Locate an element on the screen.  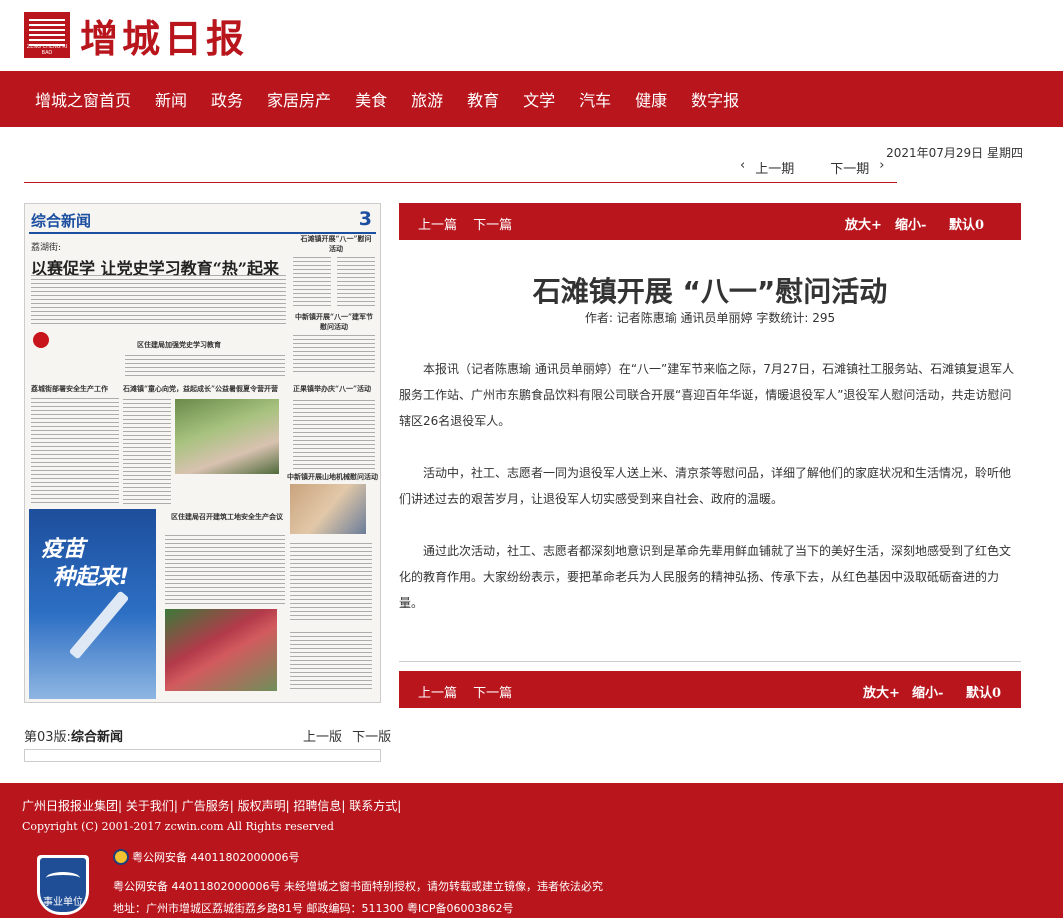
paper-row-title-5: 区住建局召开建筑工地安全生产会议 is located at coordinates (227, 517).